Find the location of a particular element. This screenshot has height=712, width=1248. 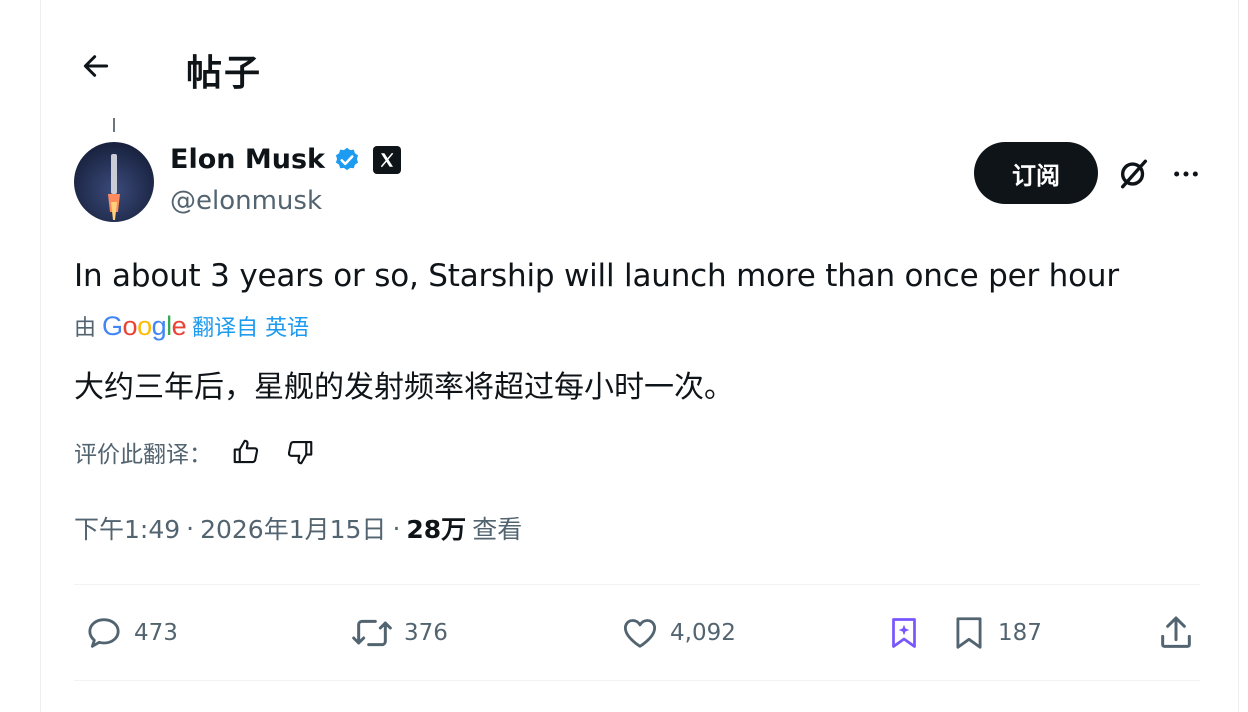

like-count: 4,092 is located at coordinates (703, 633).